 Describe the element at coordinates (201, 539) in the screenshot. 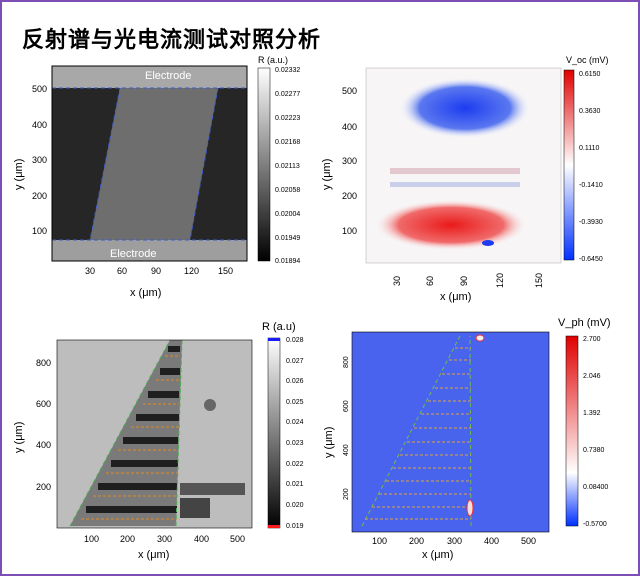

I see `x-tick-label: 400` at that location.